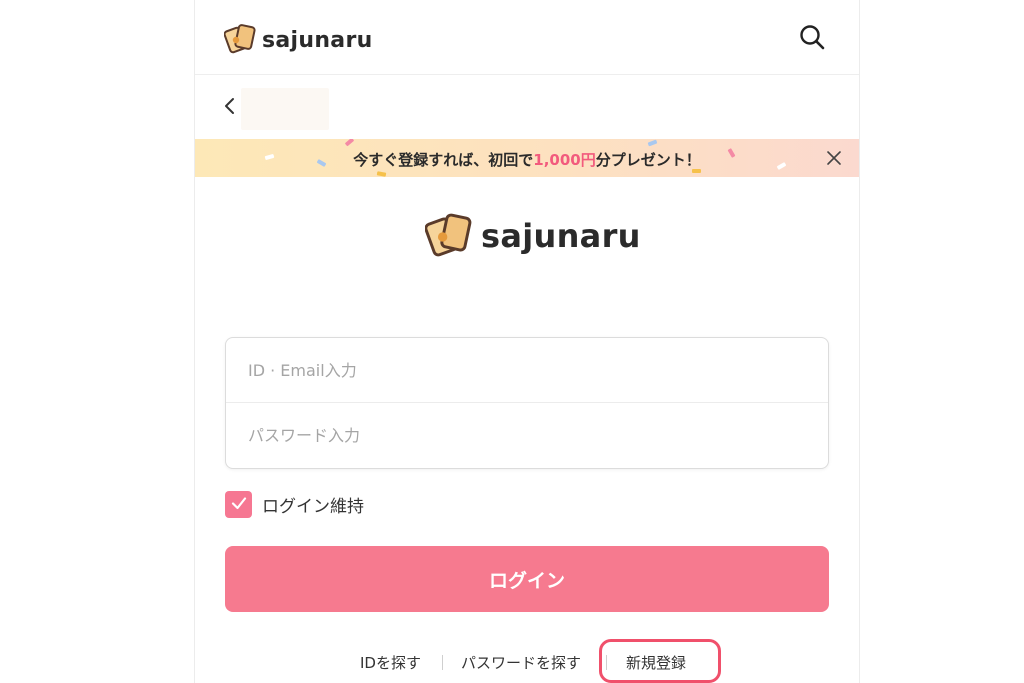 Image resolution: width=1024 pixels, height=683 pixels. Describe the element at coordinates (285, 109) in the screenshot. I see `page-title-placeholder` at that location.